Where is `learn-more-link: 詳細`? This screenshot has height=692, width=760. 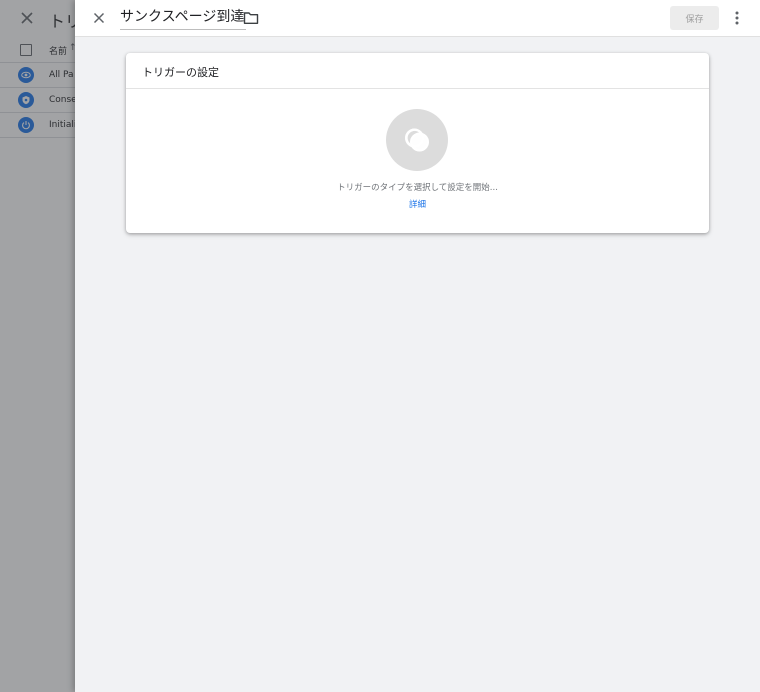
learn-more-link: 詳細 is located at coordinates (417, 204).